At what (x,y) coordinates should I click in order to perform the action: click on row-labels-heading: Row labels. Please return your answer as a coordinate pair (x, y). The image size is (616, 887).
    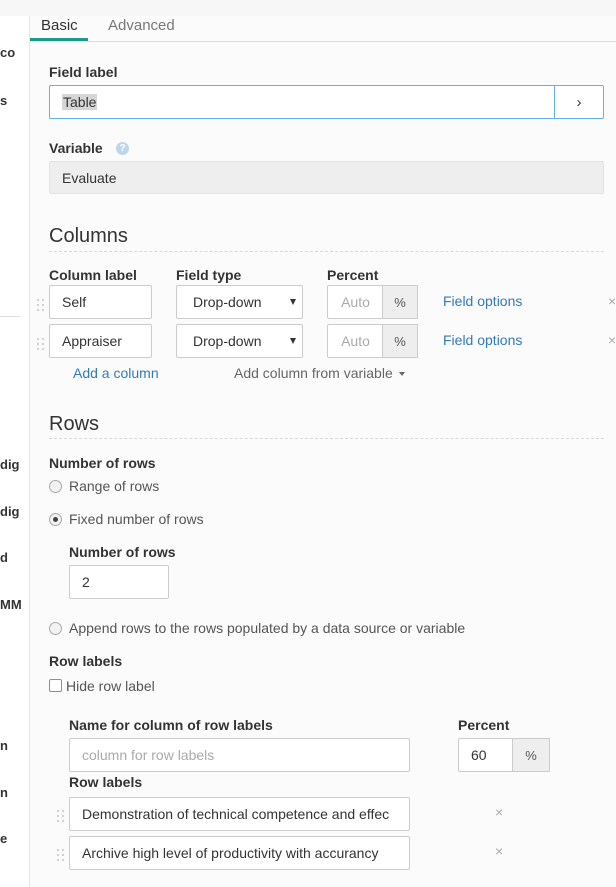
    Looking at the image, I should click on (86, 661).